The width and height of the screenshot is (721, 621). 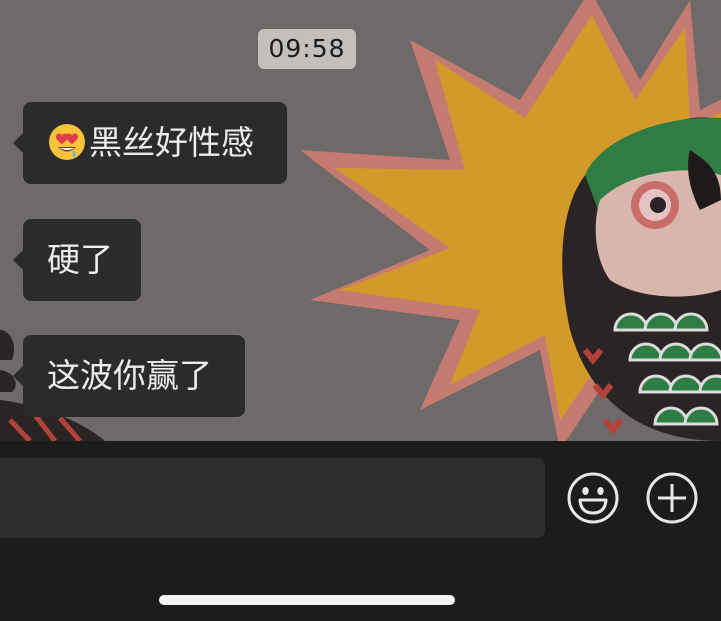 What do you see at coordinates (307, 600) in the screenshot?
I see `home-indicator` at bounding box center [307, 600].